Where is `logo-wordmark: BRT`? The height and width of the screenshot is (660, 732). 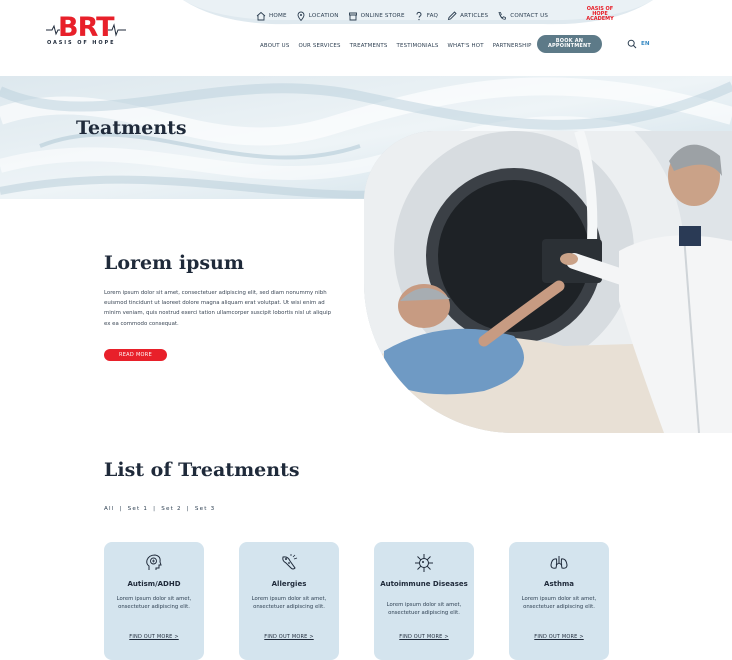 logo-wordmark: BRT is located at coordinates (86, 27).